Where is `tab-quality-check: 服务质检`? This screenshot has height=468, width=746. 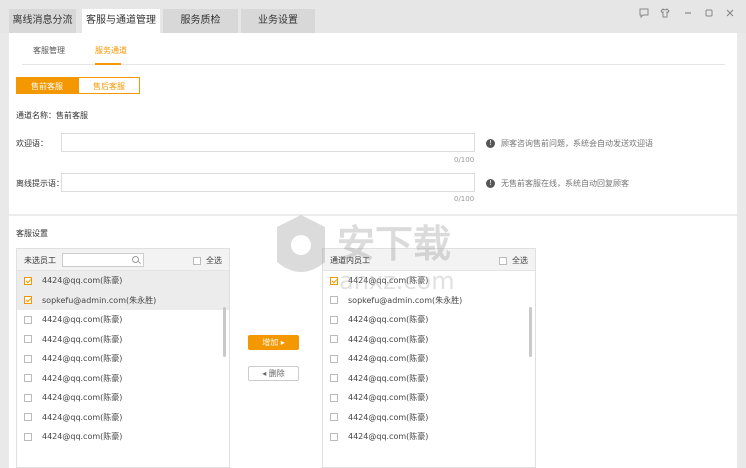 tab-quality-check: 服务质检 is located at coordinates (200, 21).